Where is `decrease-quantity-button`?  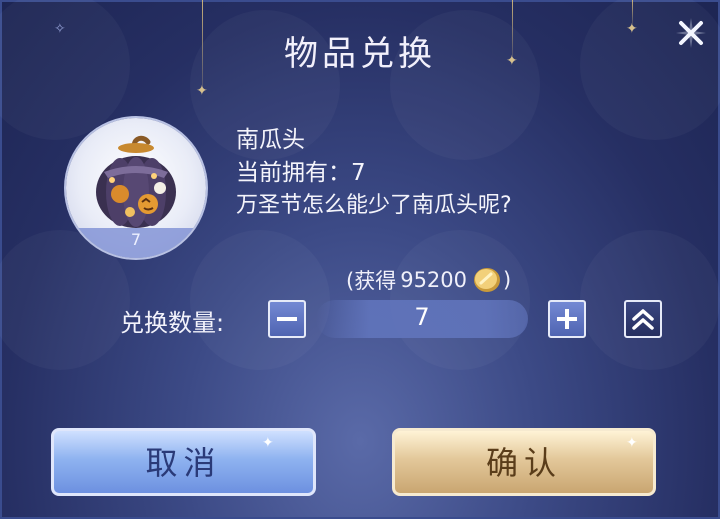 decrease-quantity-button is located at coordinates (287, 319).